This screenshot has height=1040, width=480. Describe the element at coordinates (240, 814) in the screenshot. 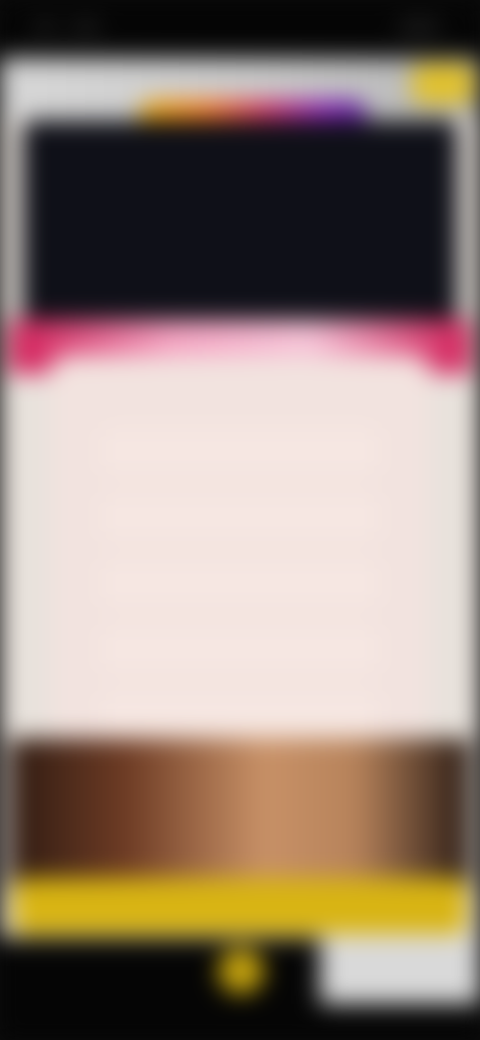

I see `background-photo` at that location.